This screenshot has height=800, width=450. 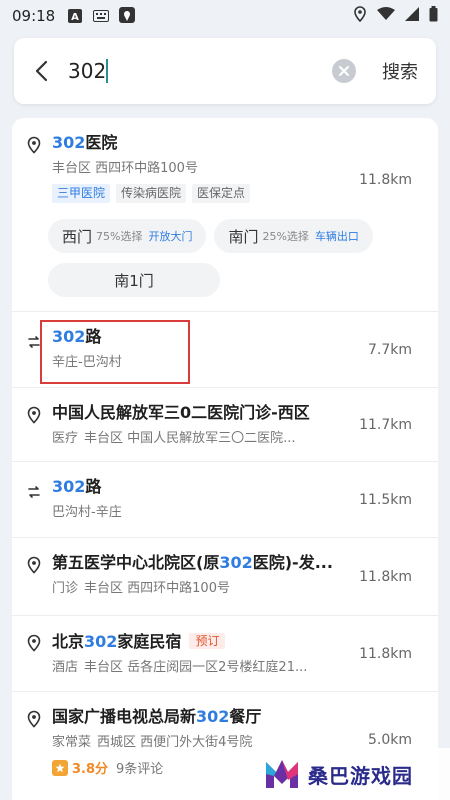 What do you see at coordinates (65, 588) in the screenshot?
I see `category: 门诊` at bounding box center [65, 588].